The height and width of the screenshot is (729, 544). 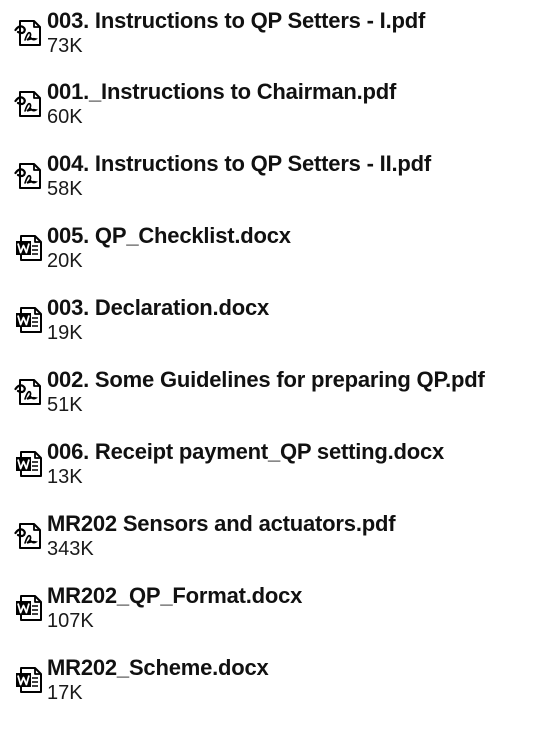 I want to click on file-name-link: 001._Instructions to Chairman.pdf, so click(x=221, y=92).